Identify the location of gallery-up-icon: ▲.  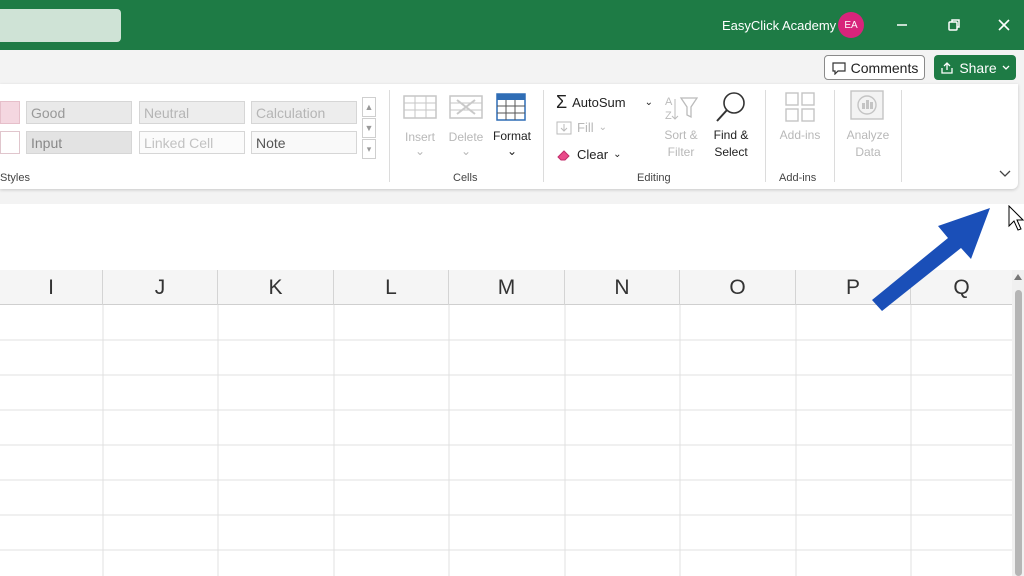
(369, 107).